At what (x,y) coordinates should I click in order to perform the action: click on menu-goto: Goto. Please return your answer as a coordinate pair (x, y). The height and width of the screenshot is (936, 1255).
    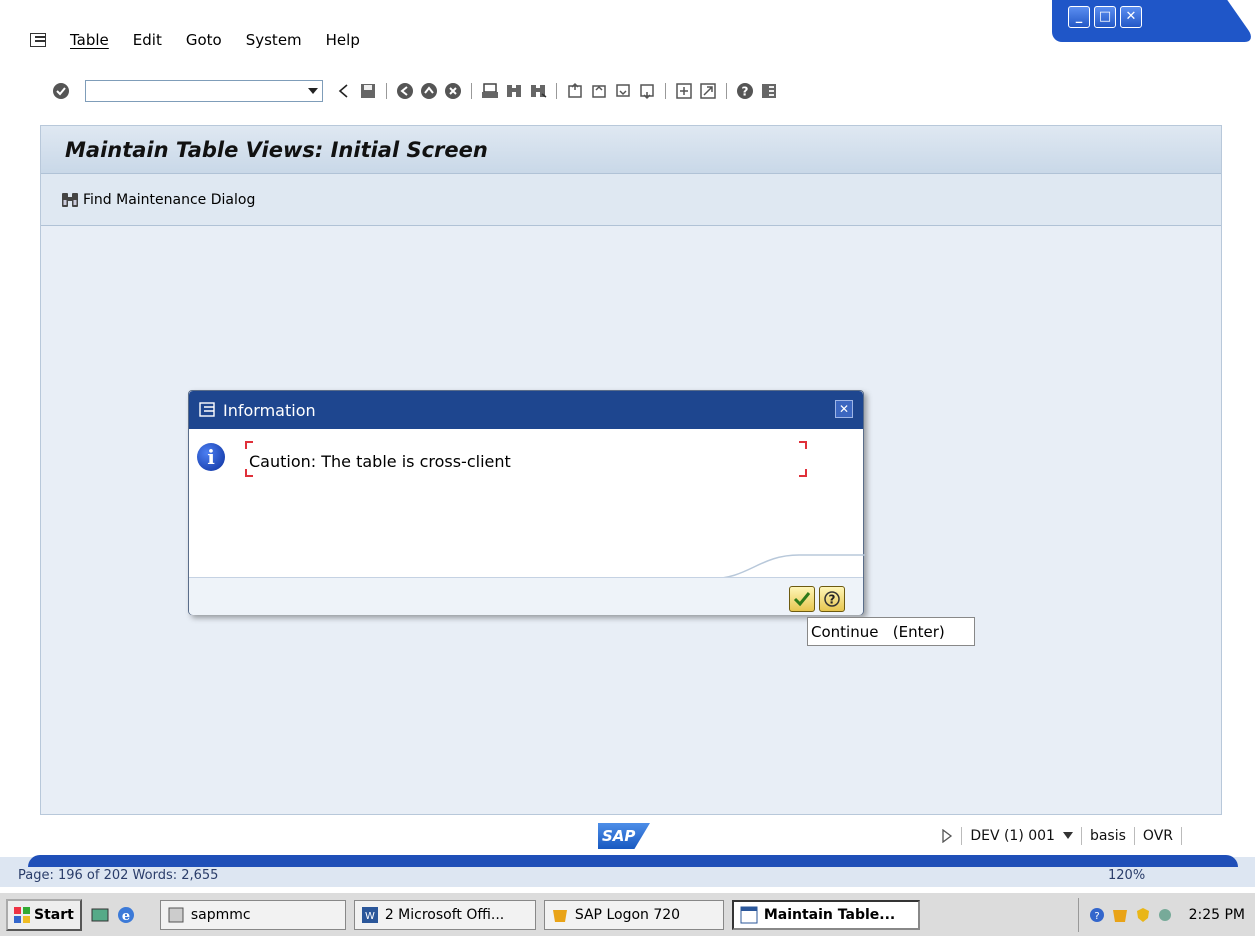
    Looking at the image, I should click on (204, 40).